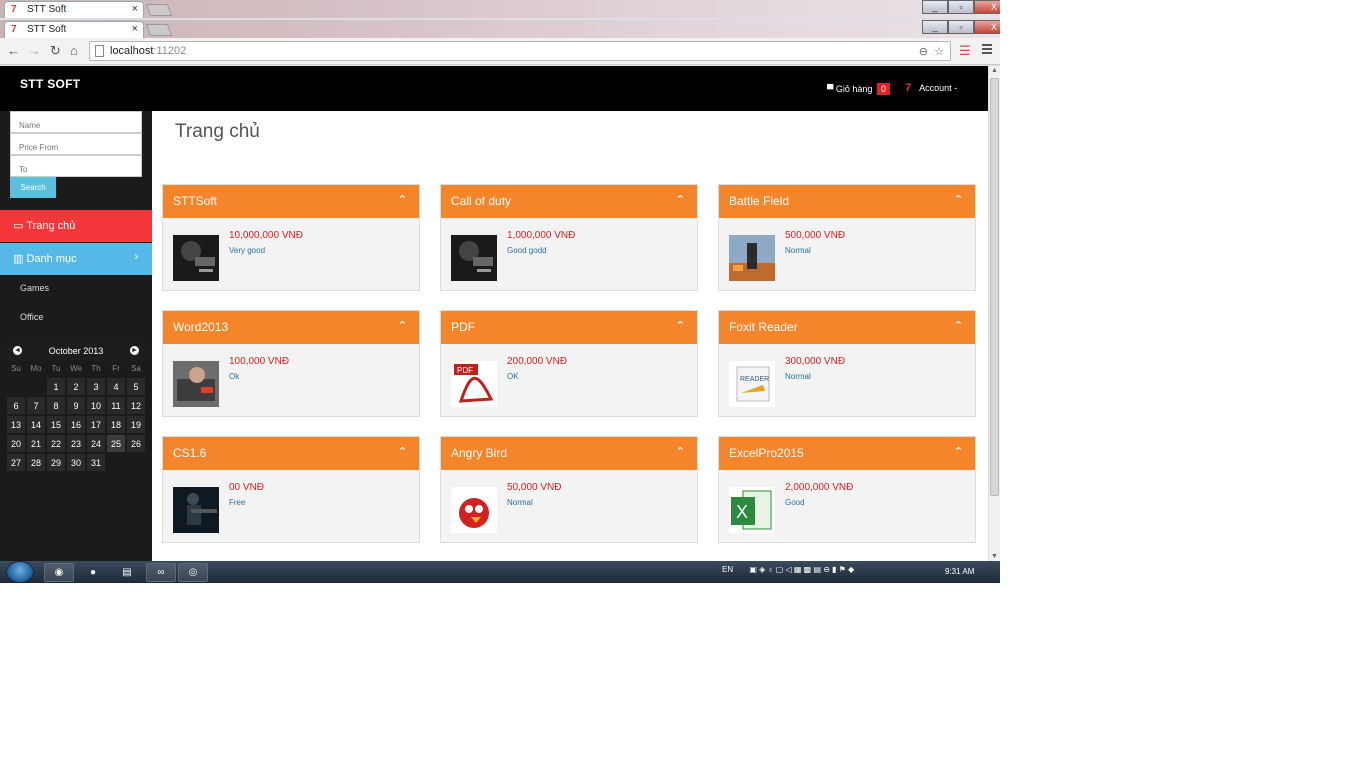 The height and width of the screenshot is (768, 1366). Describe the element at coordinates (569, 237) in the screenshot. I see `product-card: Call of duty ⌃ 1,000,000 VNĐ Good godd` at that location.